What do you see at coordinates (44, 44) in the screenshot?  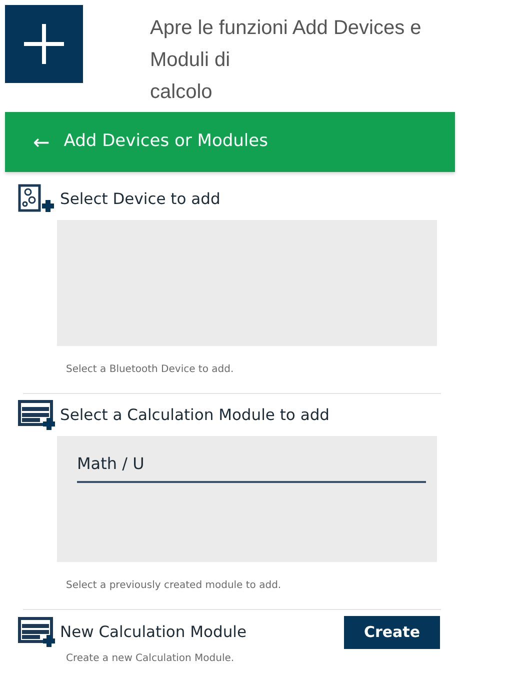 I see `plus-icon` at bounding box center [44, 44].